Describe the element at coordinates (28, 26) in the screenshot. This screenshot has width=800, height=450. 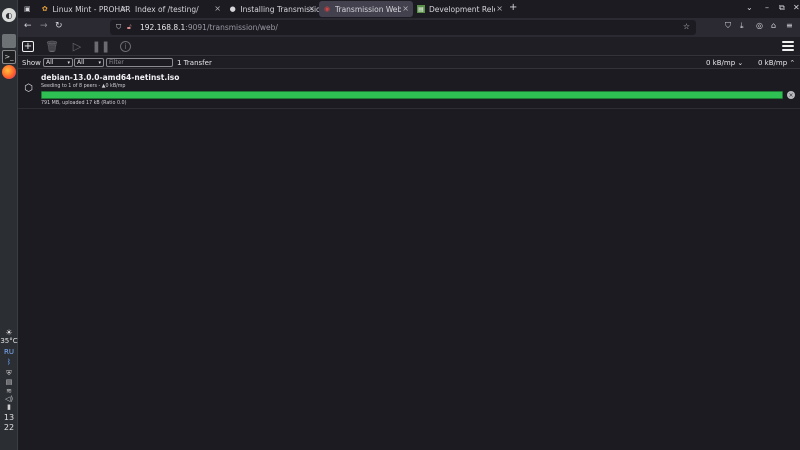
I see `back-icon: ←` at that location.